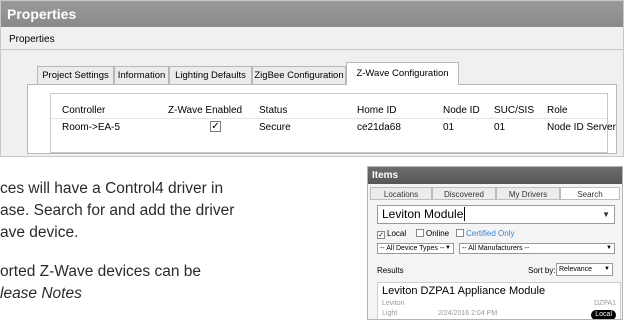 The width and height of the screenshot is (628, 320). I want to click on result-name: Leviton DZPA1 Appliance Module, so click(464, 291).